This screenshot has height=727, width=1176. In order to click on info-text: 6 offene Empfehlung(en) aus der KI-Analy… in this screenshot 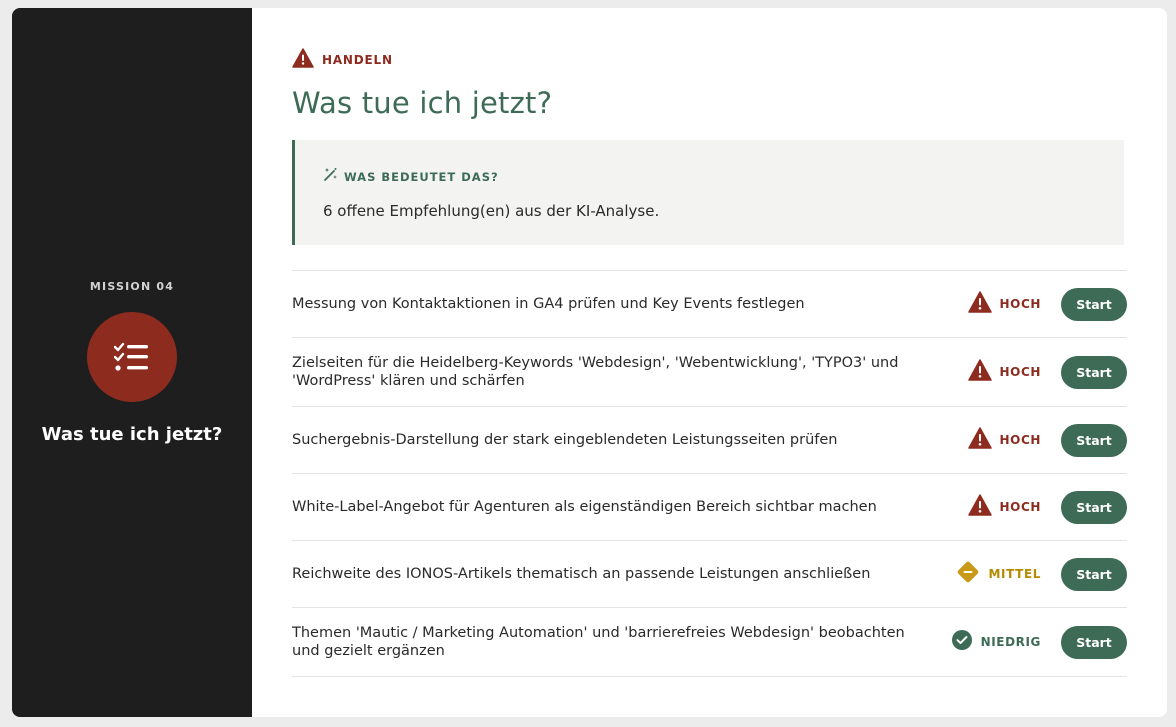, I will do `click(491, 211)`.